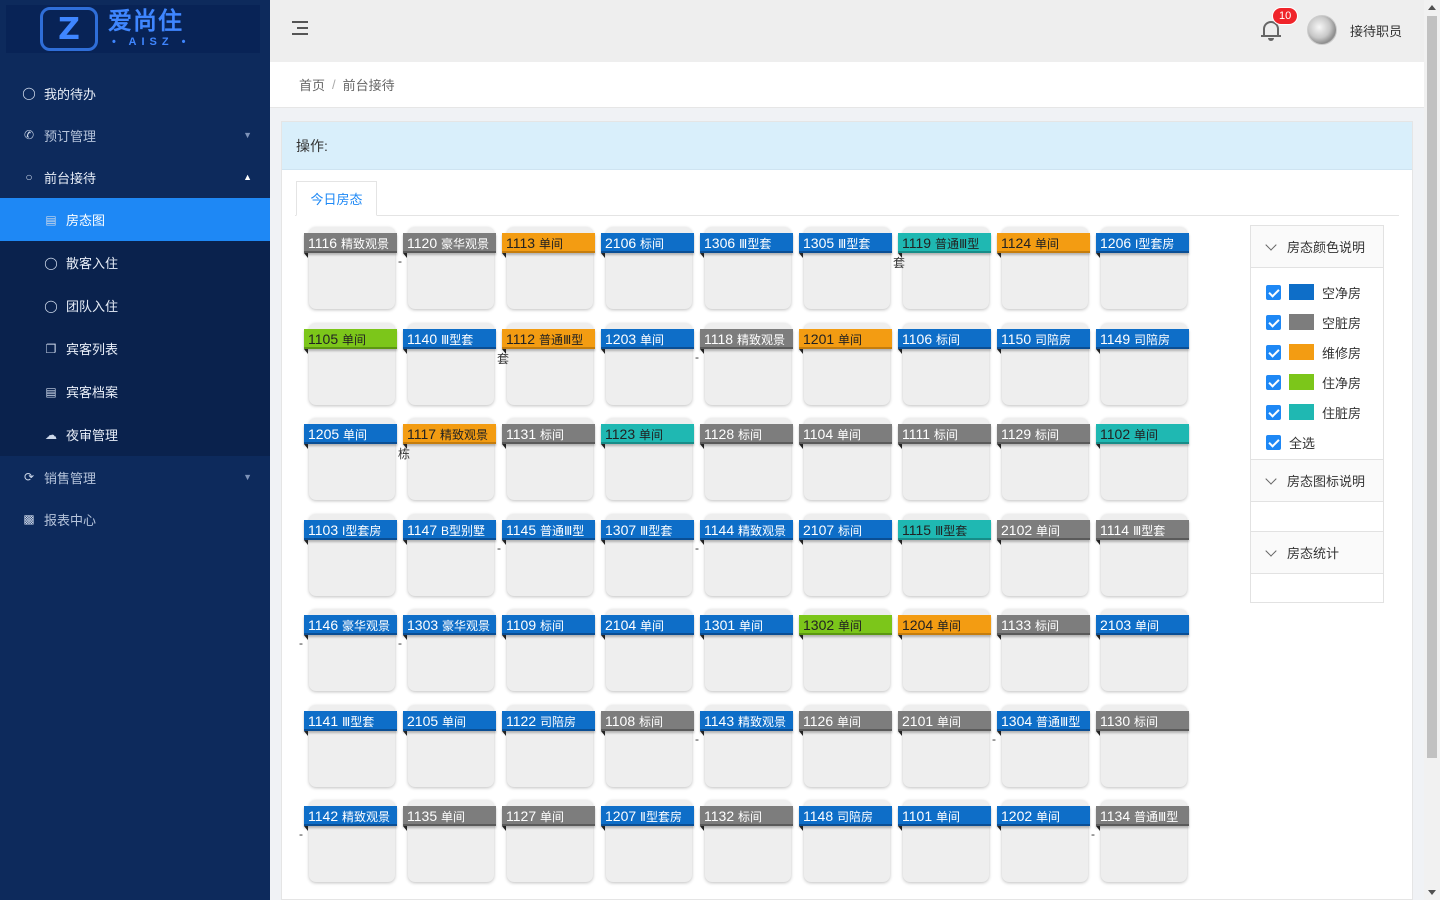 The width and height of the screenshot is (1440, 900). Describe the element at coordinates (135, 477) in the screenshot. I see `sidebar-item-sales: ⟳ 销售管理 ▼` at that location.